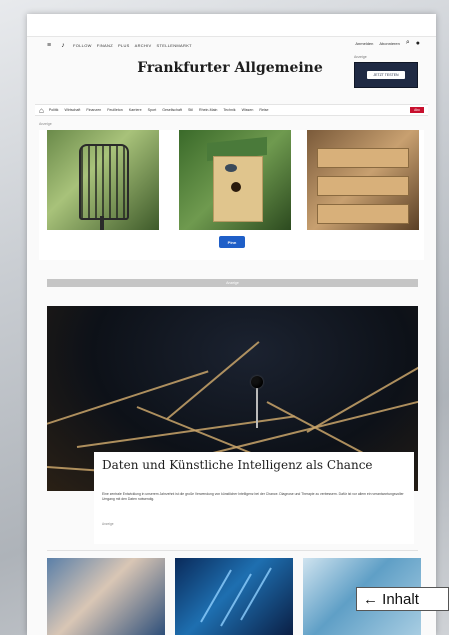 This screenshot has width=449, height=635. What do you see at coordinates (93, 110) in the screenshot?
I see `ressort-item: Finanzen` at bounding box center [93, 110].